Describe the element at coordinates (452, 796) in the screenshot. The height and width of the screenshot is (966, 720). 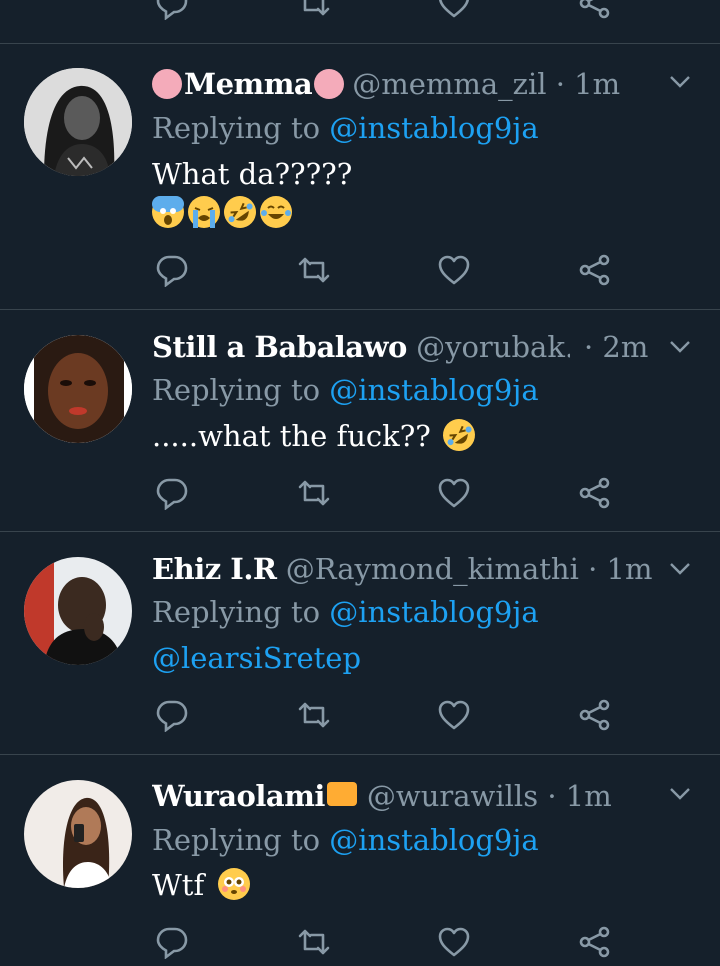
I see `handle: @wurawills` at that location.